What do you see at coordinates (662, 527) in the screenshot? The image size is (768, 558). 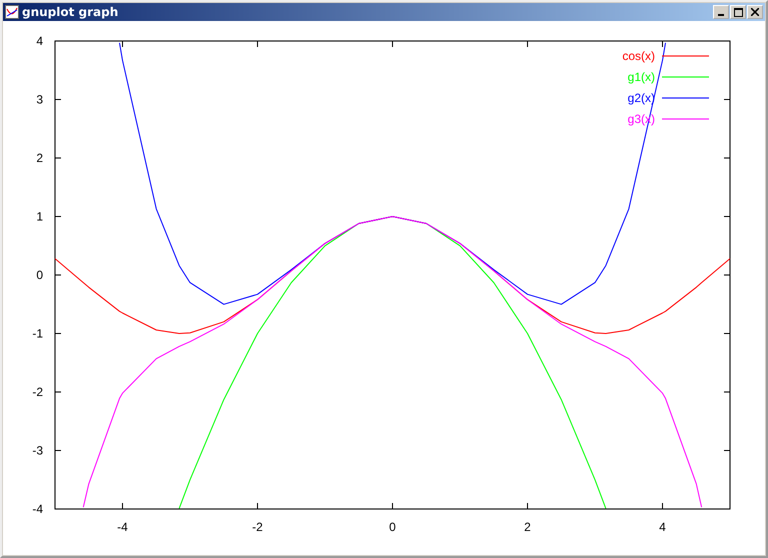 I see `x-tick-label: 4` at bounding box center [662, 527].